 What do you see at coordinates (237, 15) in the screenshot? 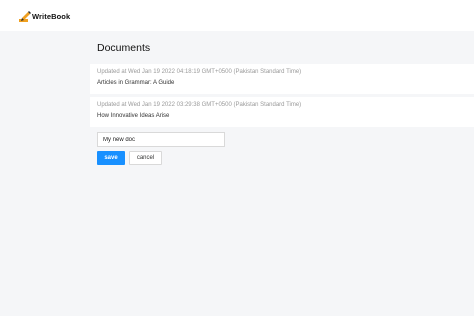
I see `top-bar: WriteBook` at bounding box center [237, 15].